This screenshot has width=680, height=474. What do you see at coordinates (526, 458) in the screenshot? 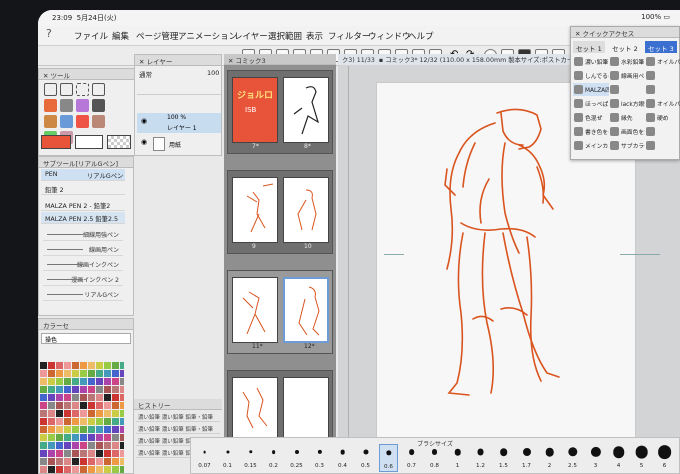
I see `brush-size-option: 1.7` at bounding box center [526, 458].